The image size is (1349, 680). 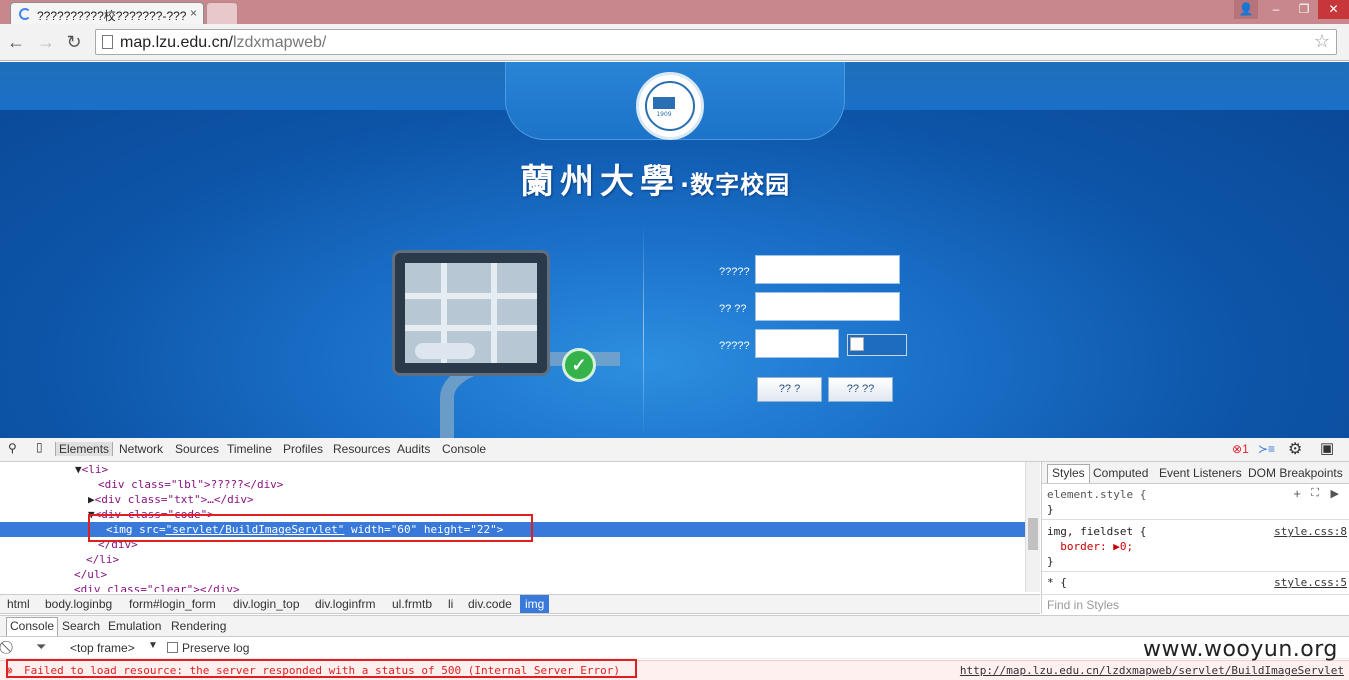 What do you see at coordinates (102, 648) in the screenshot?
I see `frame-selector: <top frame>` at bounding box center [102, 648].